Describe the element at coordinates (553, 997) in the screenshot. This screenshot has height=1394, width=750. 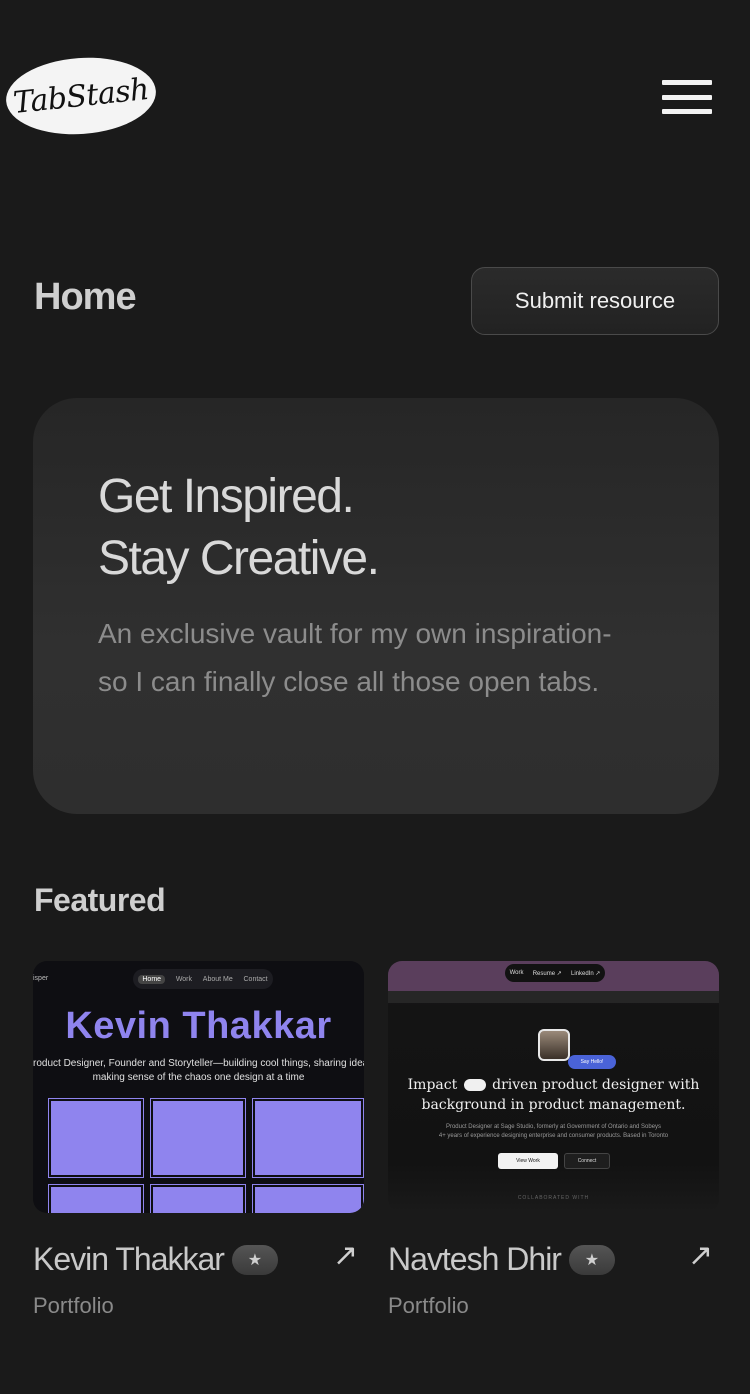
I see `preview-browser-bar` at that location.